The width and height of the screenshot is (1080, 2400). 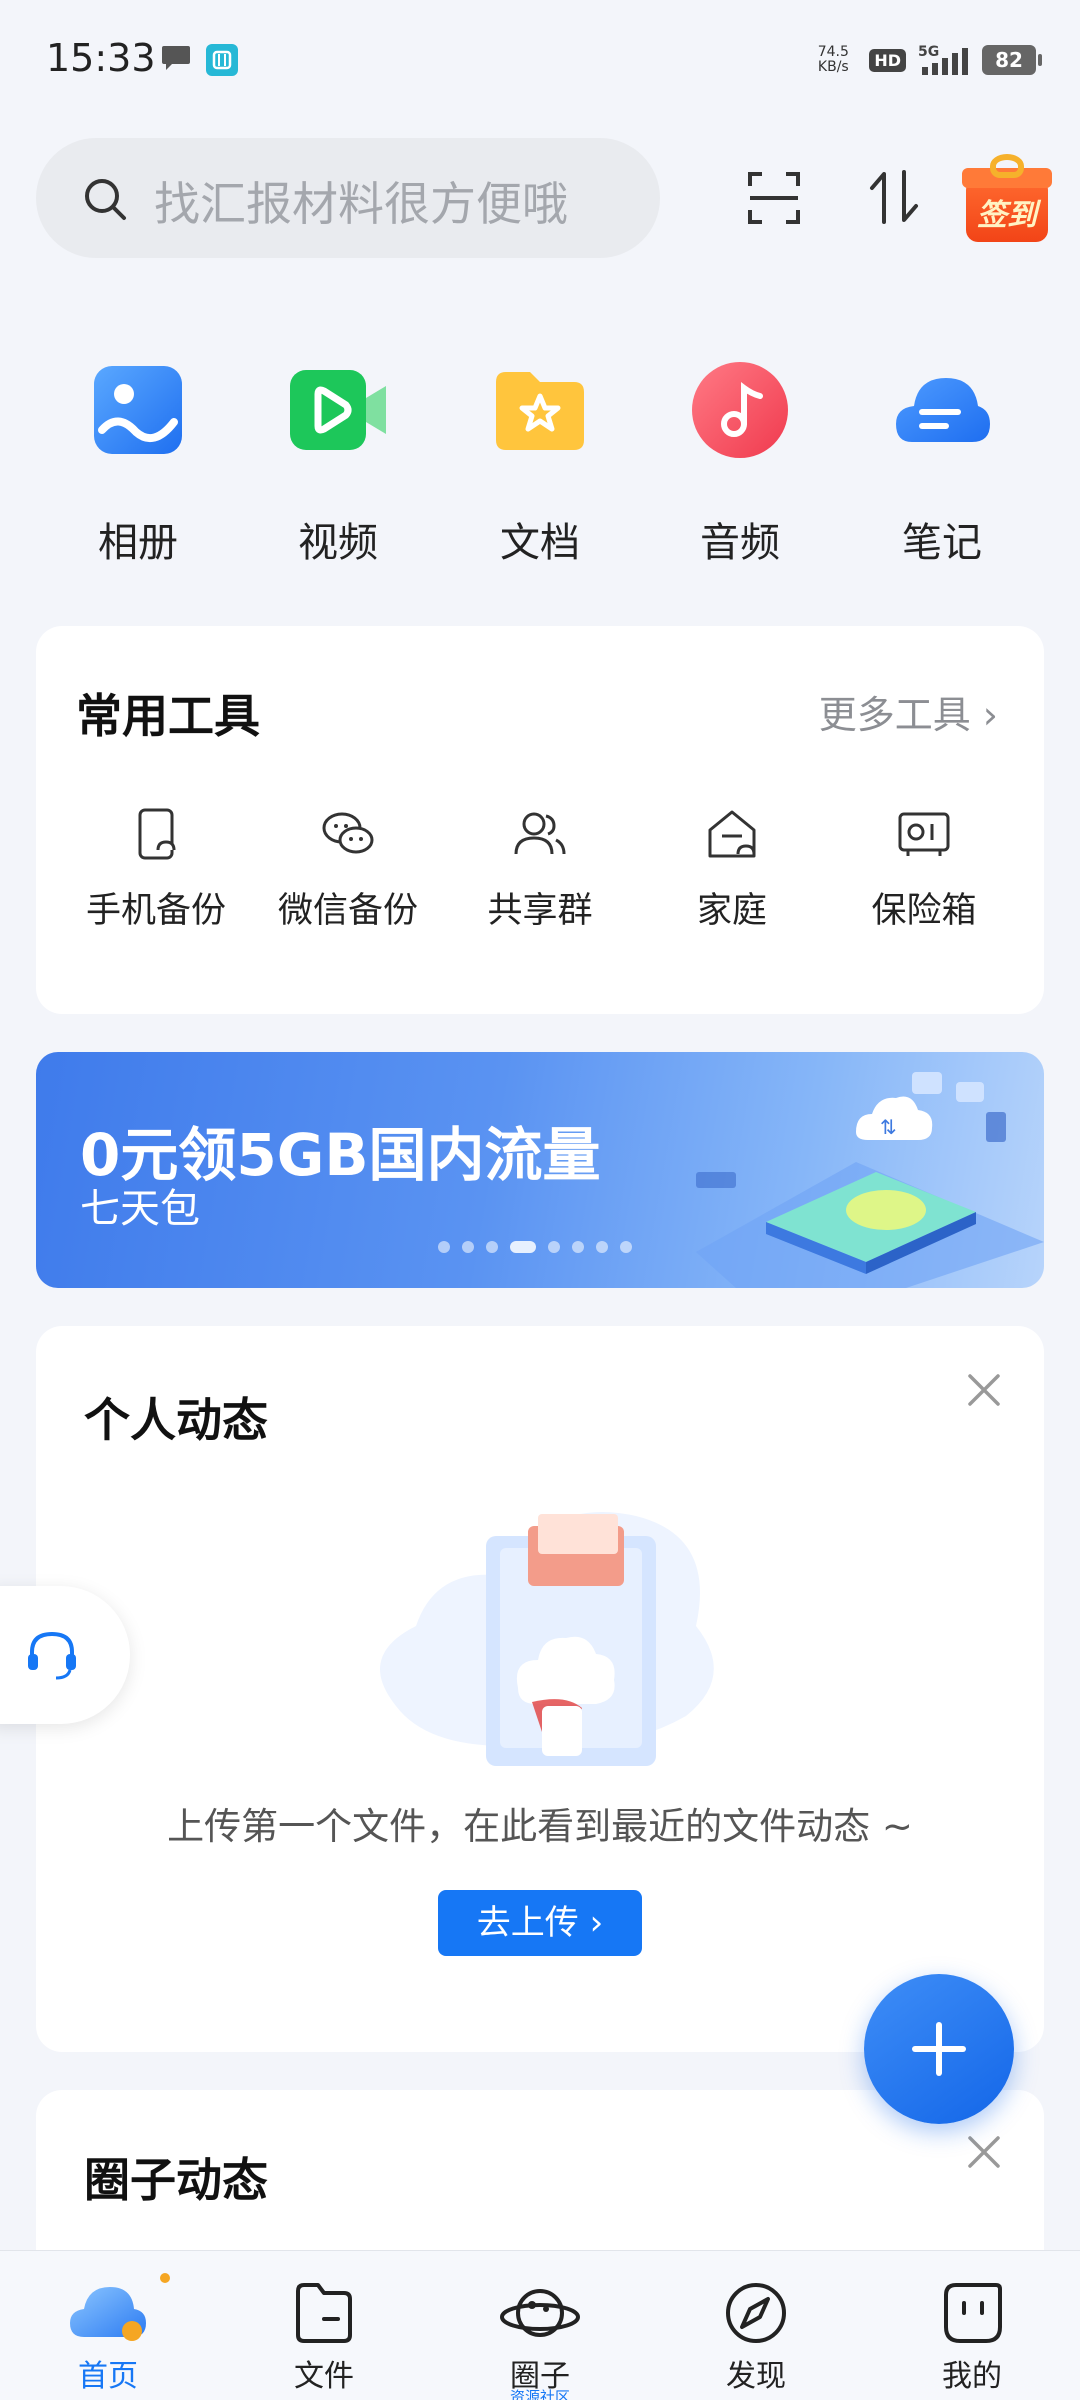 What do you see at coordinates (101, 58) in the screenshot?
I see `status-time: 15:33` at bounding box center [101, 58].